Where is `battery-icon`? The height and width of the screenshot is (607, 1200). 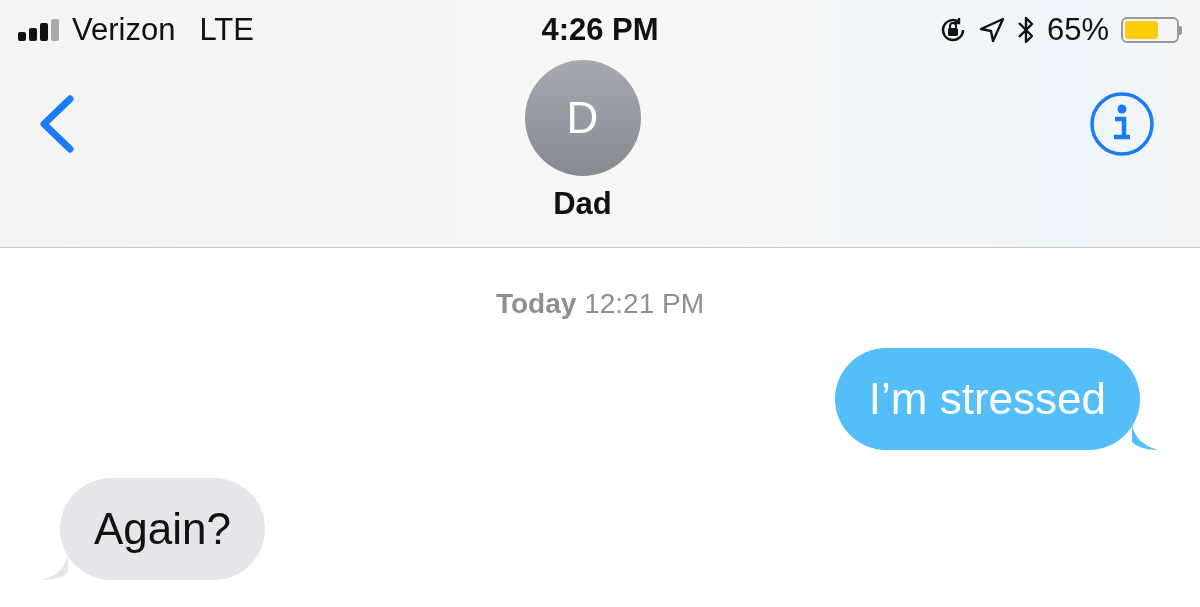 battery-icon is located at coordinates (1151, 30).